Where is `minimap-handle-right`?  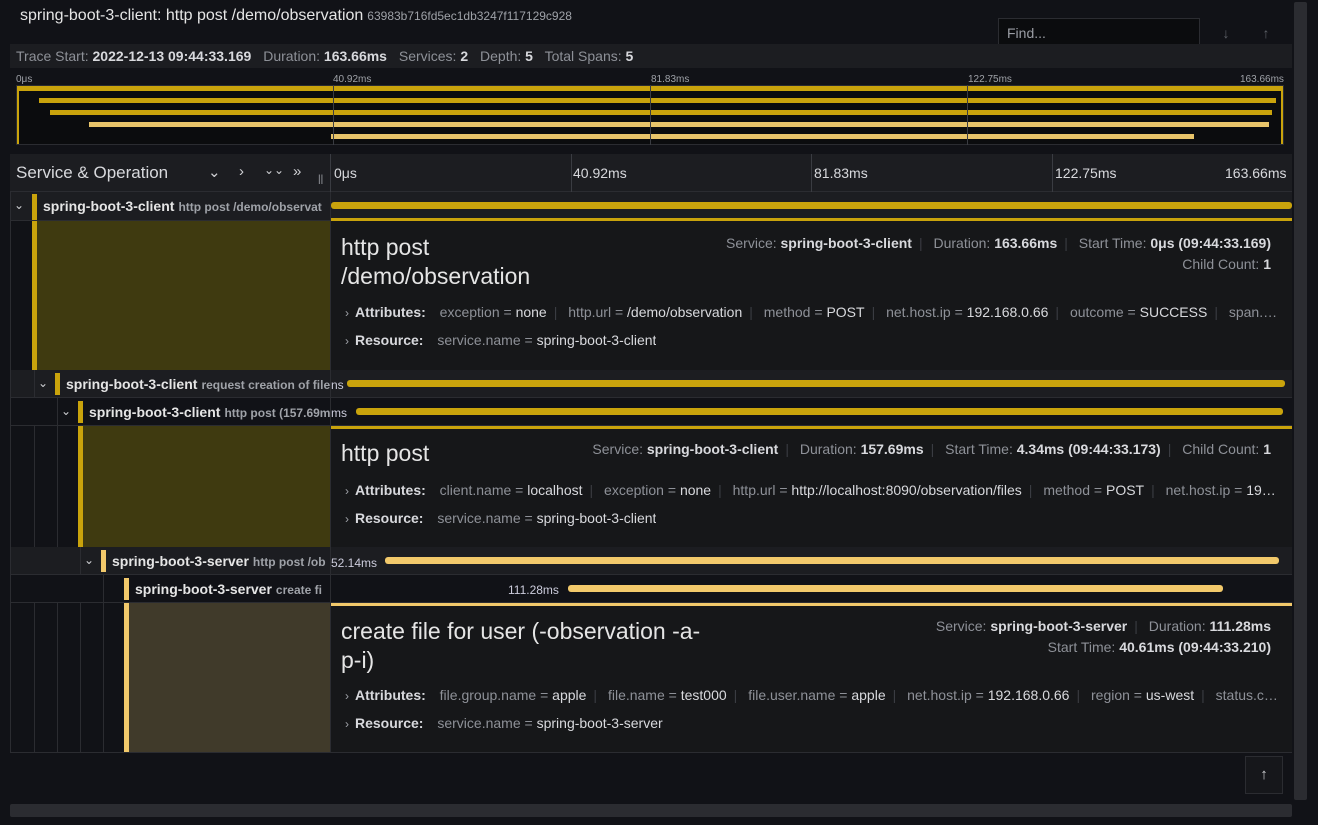
minimap-handle-right is located at coordinates (1282, 115).